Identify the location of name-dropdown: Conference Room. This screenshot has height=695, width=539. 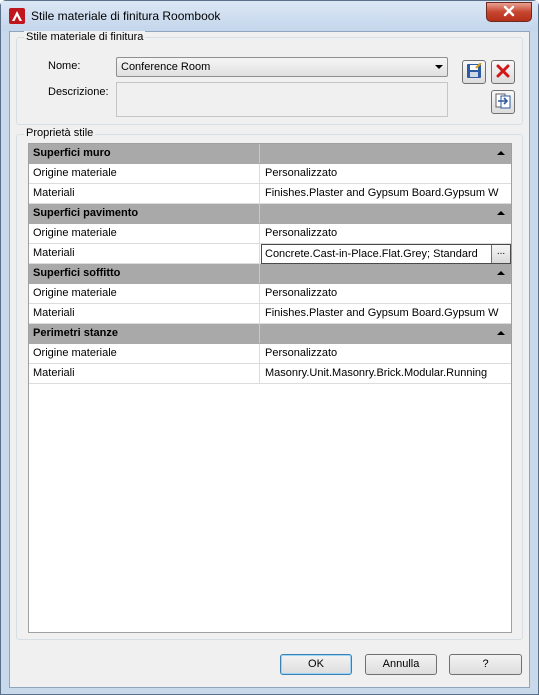
(282, 67).